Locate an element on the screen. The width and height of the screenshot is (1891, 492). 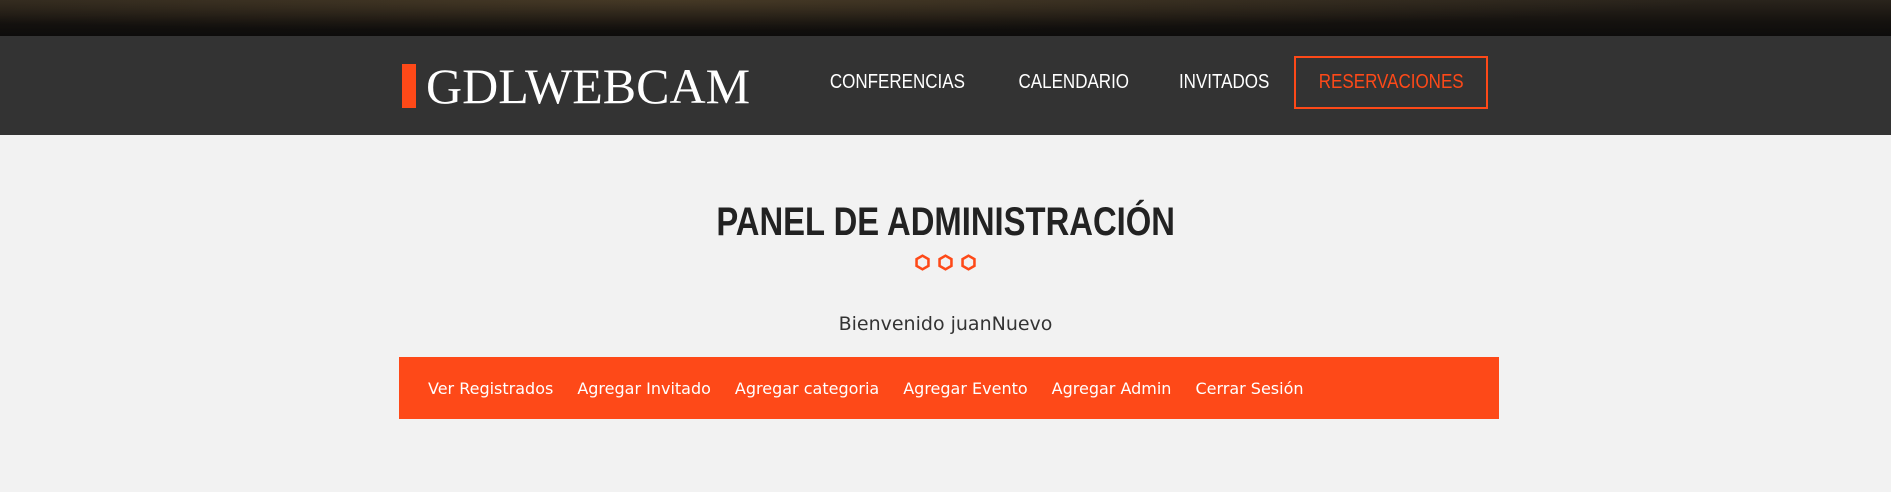
admin-link-cerrar-sesion: Cerrar Sesión is located at coordinates (1249, 388).